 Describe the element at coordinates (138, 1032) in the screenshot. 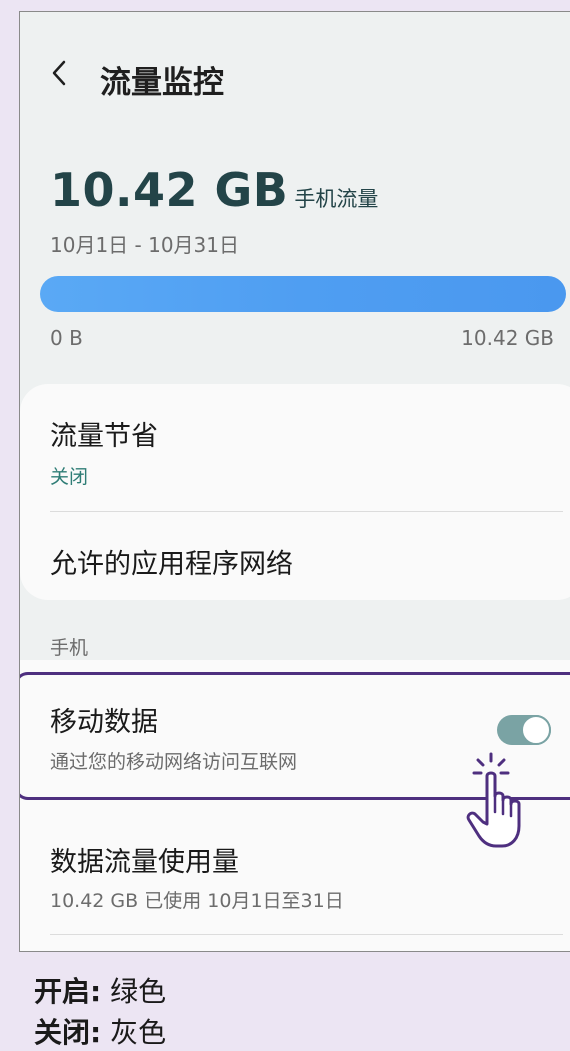

I see `legend-off-value: 灰色` at that location.